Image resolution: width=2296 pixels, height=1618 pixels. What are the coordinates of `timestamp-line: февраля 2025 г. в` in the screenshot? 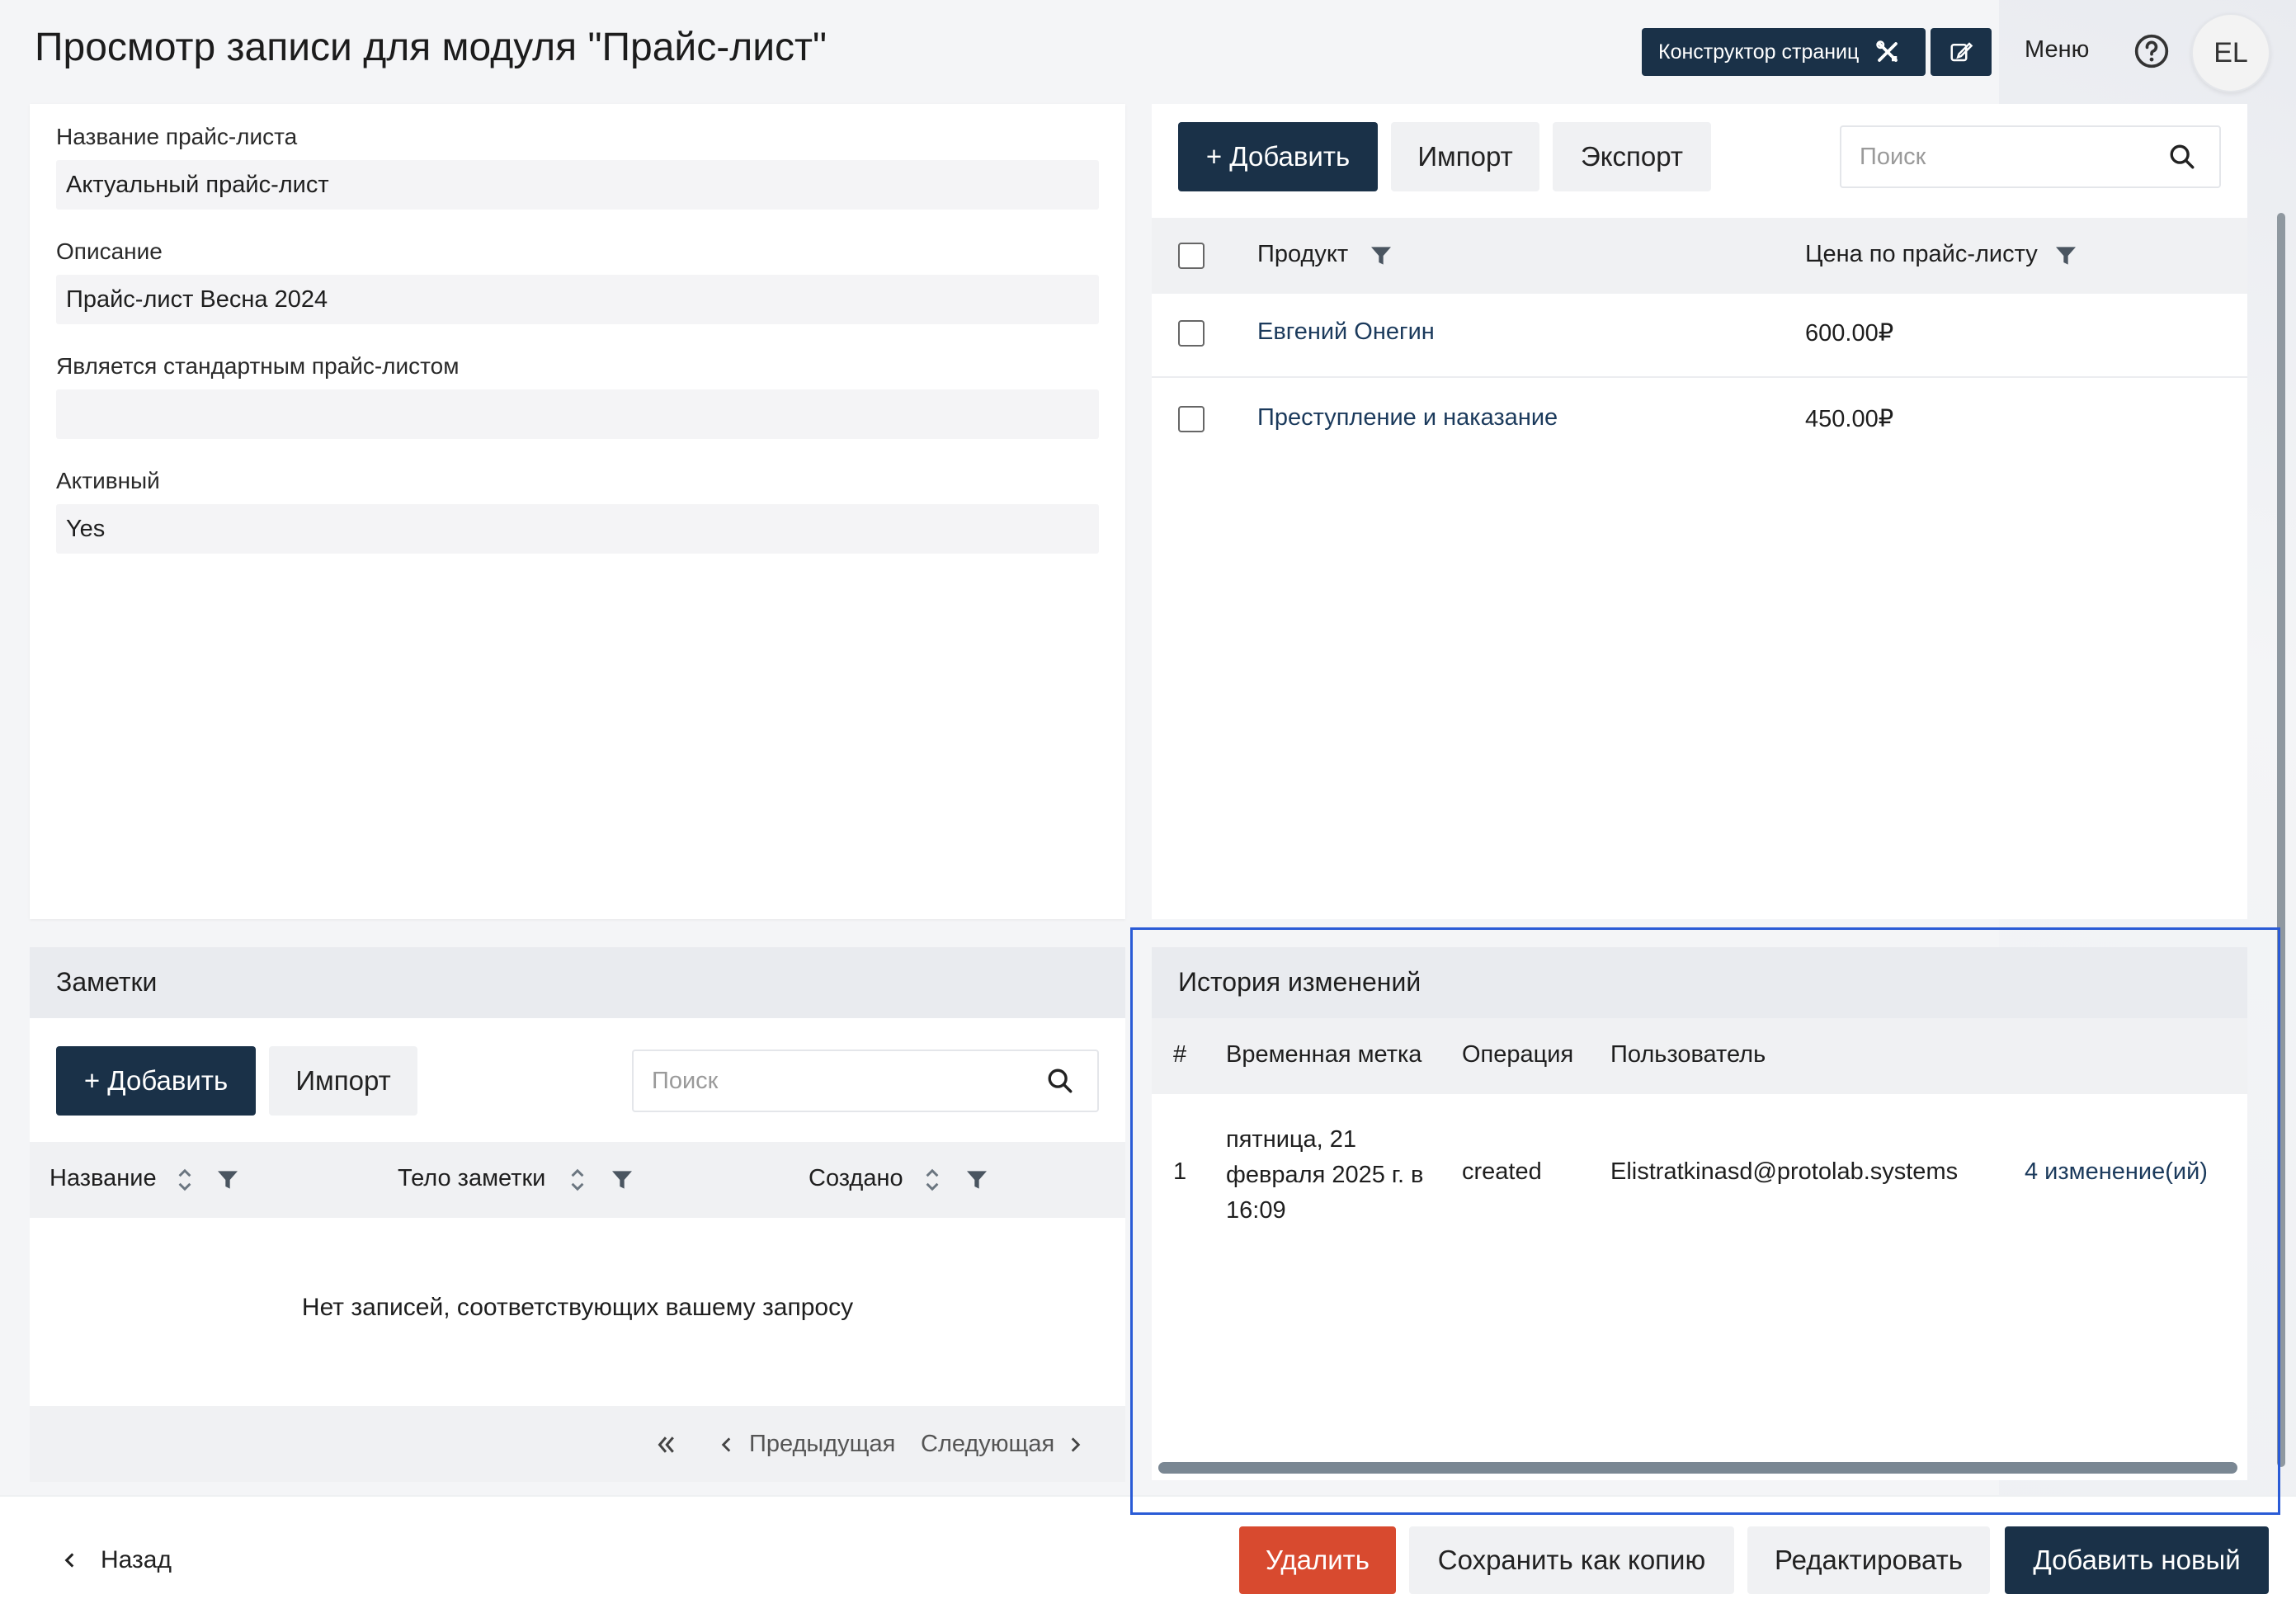 It's located at (1325, 1175).